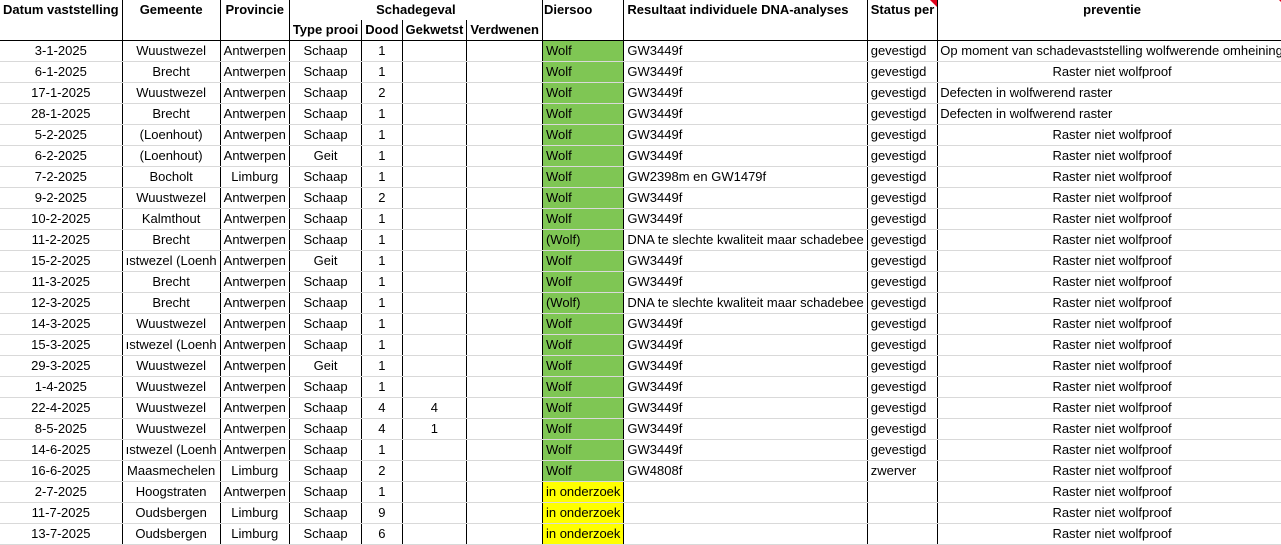  What do you see at coordinates (61, 282) in the screenshot?
I see `cell-datum: 11-3-2025` at bounding box center [61, 282].